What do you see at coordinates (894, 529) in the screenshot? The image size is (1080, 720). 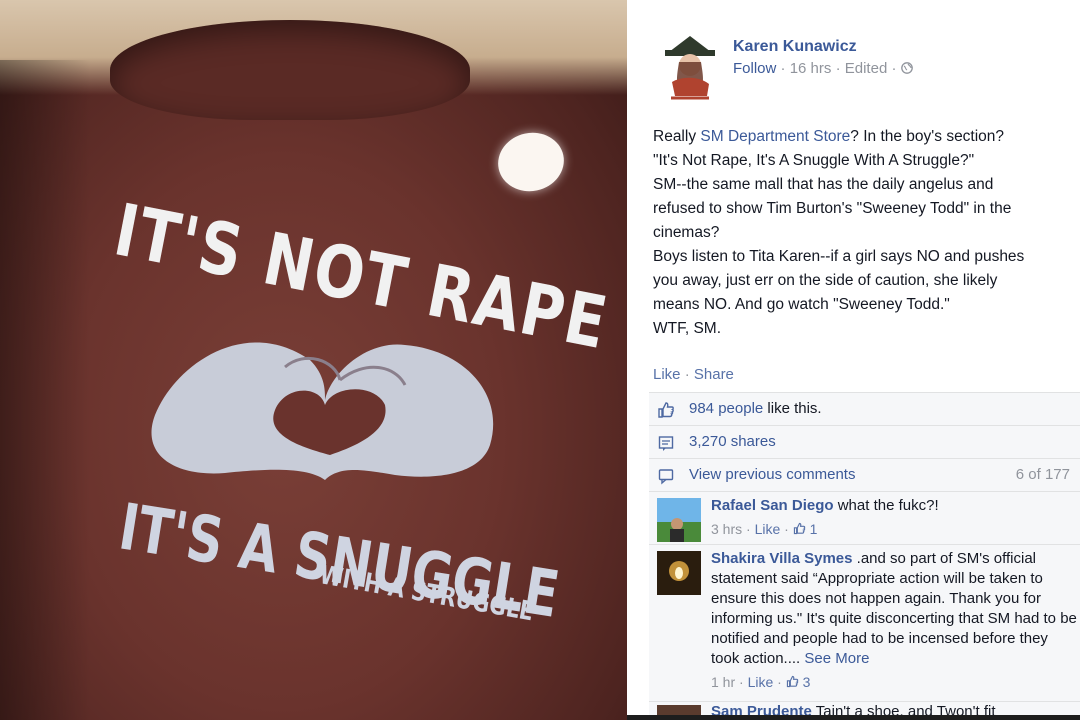 I see `comment-meta: 3 hrs · Like · 1` at bounding box center [894, 529].